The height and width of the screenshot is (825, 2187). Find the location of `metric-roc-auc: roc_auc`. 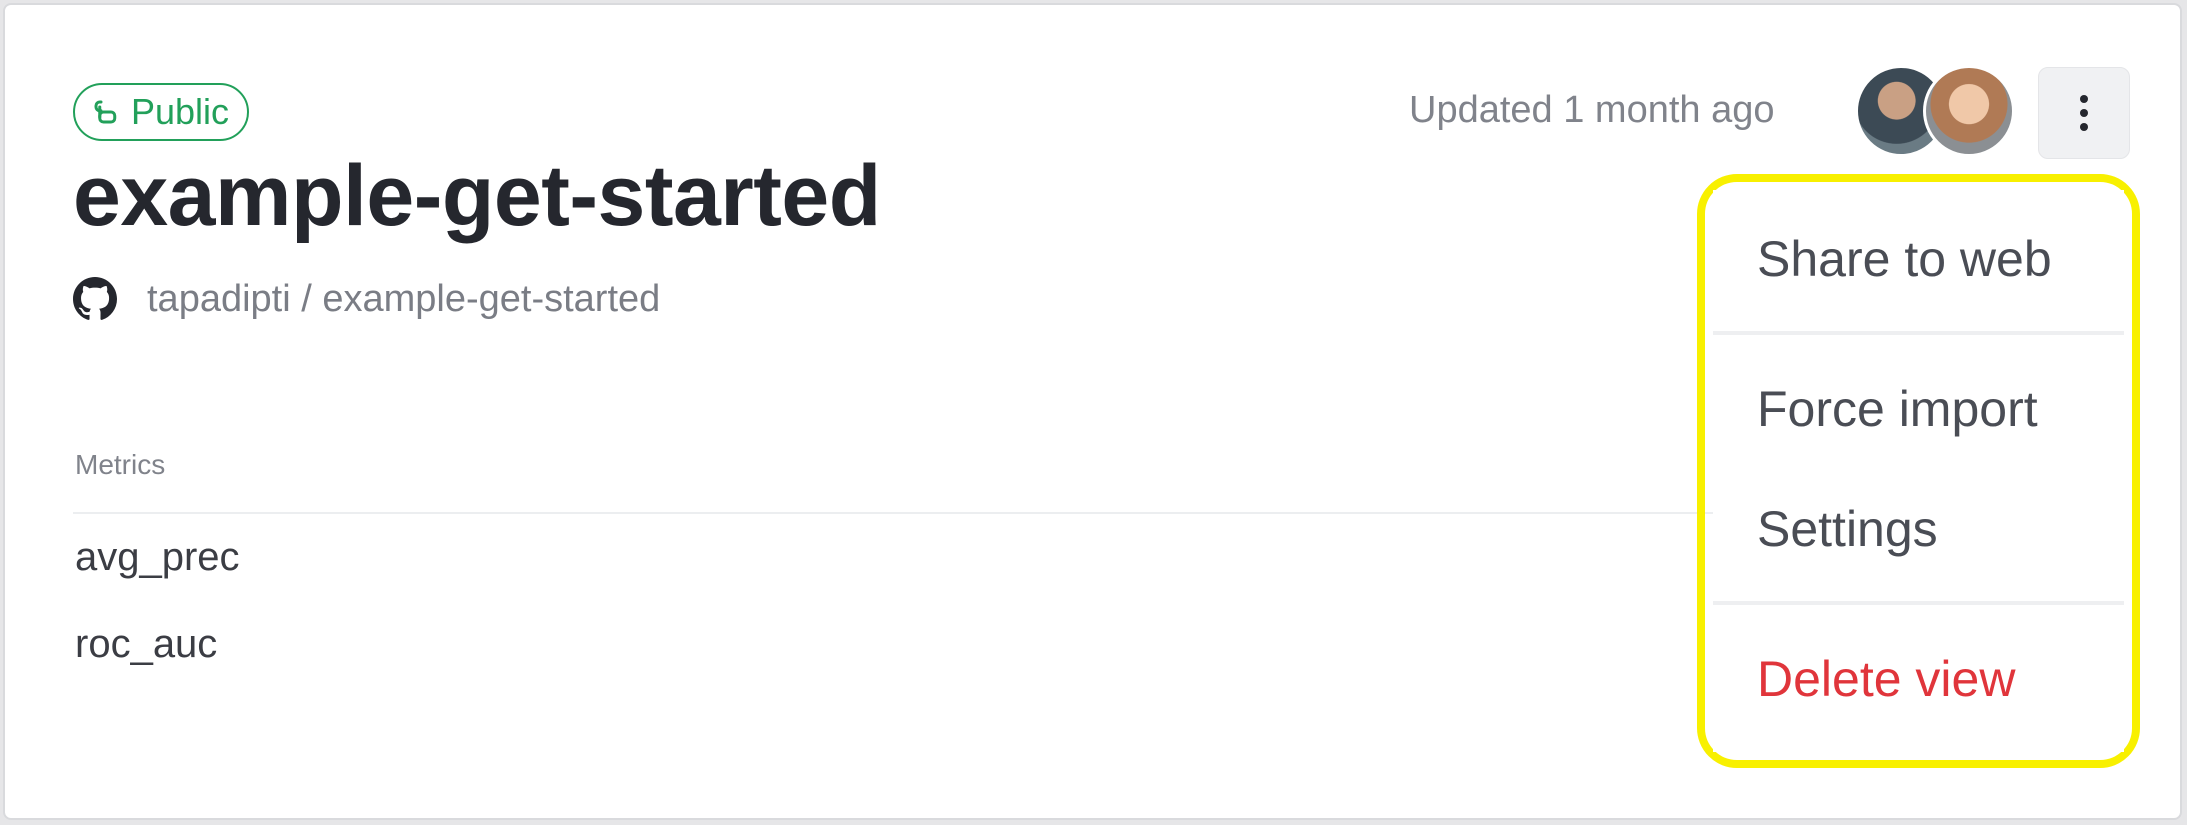

metric-roc-auc: roc_auc is located at coordinates (146, 644).